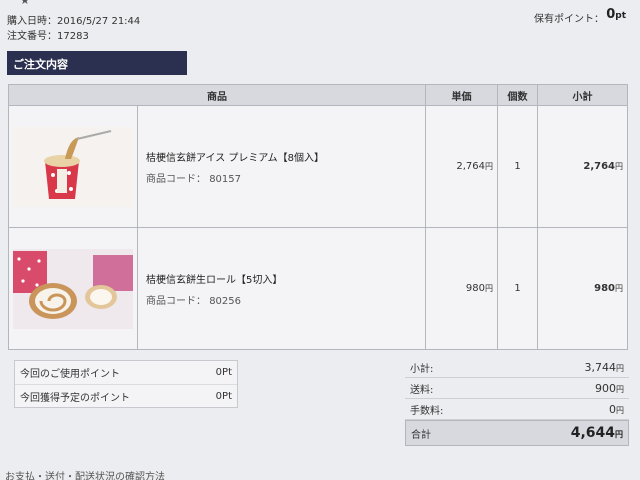 Image resolution: width=640 pixels, height=480 pixels. Describe the element at coordinates (592, 433) in the screenshot. I see `grand-total-number: 4,644` at that location.